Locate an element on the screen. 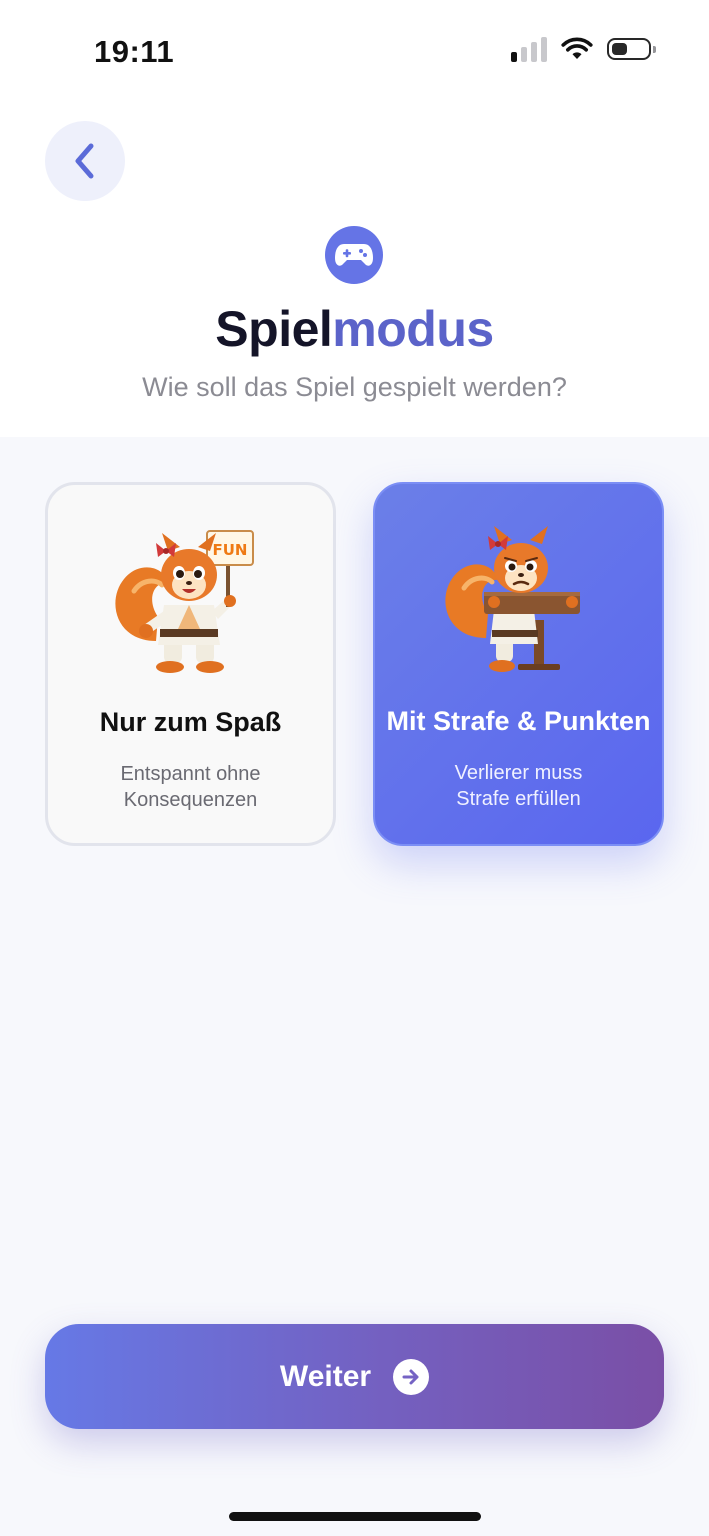 This screenshot has height=1536, width=709. gamepad-icon is located at coordinates (354, 255).